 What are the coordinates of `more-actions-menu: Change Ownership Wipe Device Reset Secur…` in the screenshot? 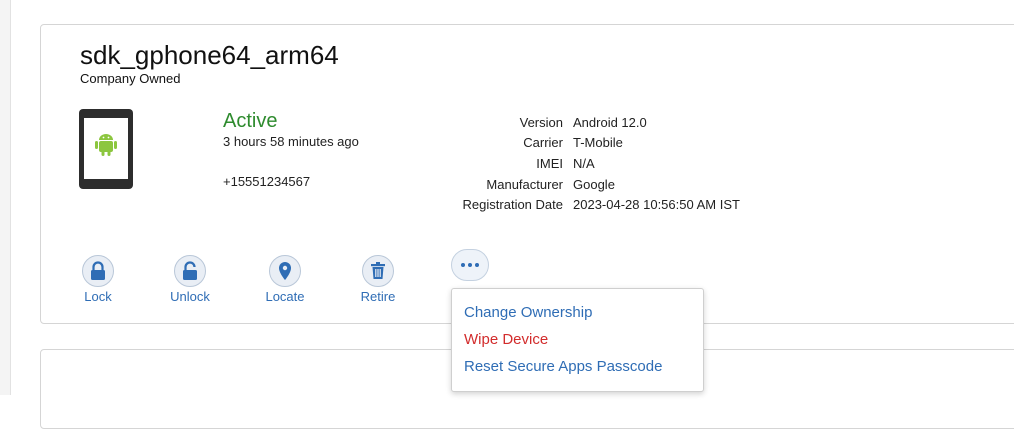 It's located at (577, 340).